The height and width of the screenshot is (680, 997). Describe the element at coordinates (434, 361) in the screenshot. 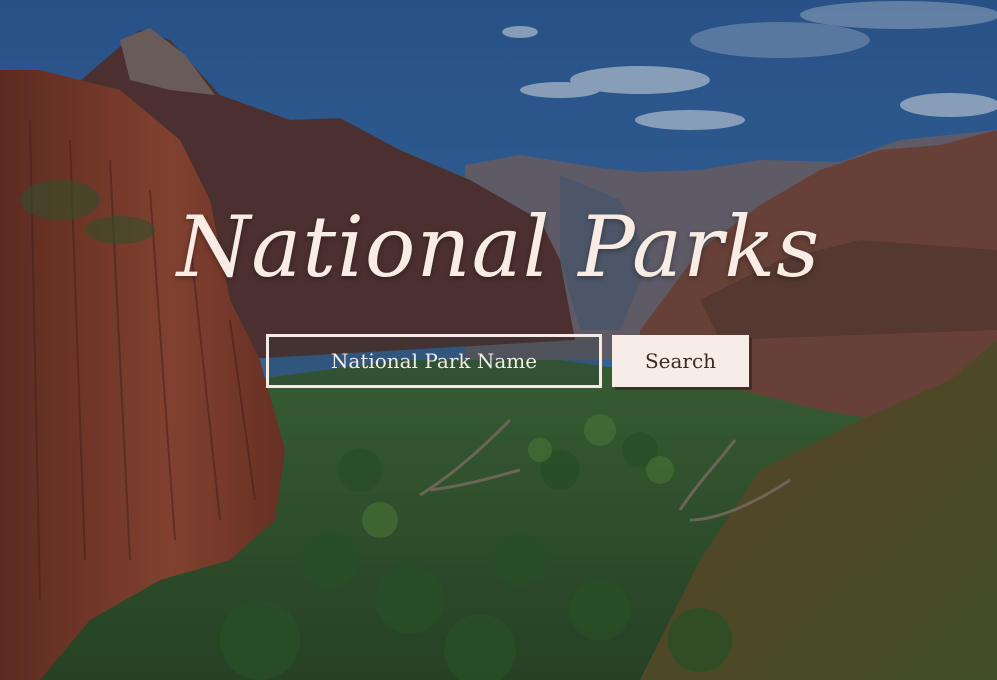

I see `park-name-search-input` at that location.